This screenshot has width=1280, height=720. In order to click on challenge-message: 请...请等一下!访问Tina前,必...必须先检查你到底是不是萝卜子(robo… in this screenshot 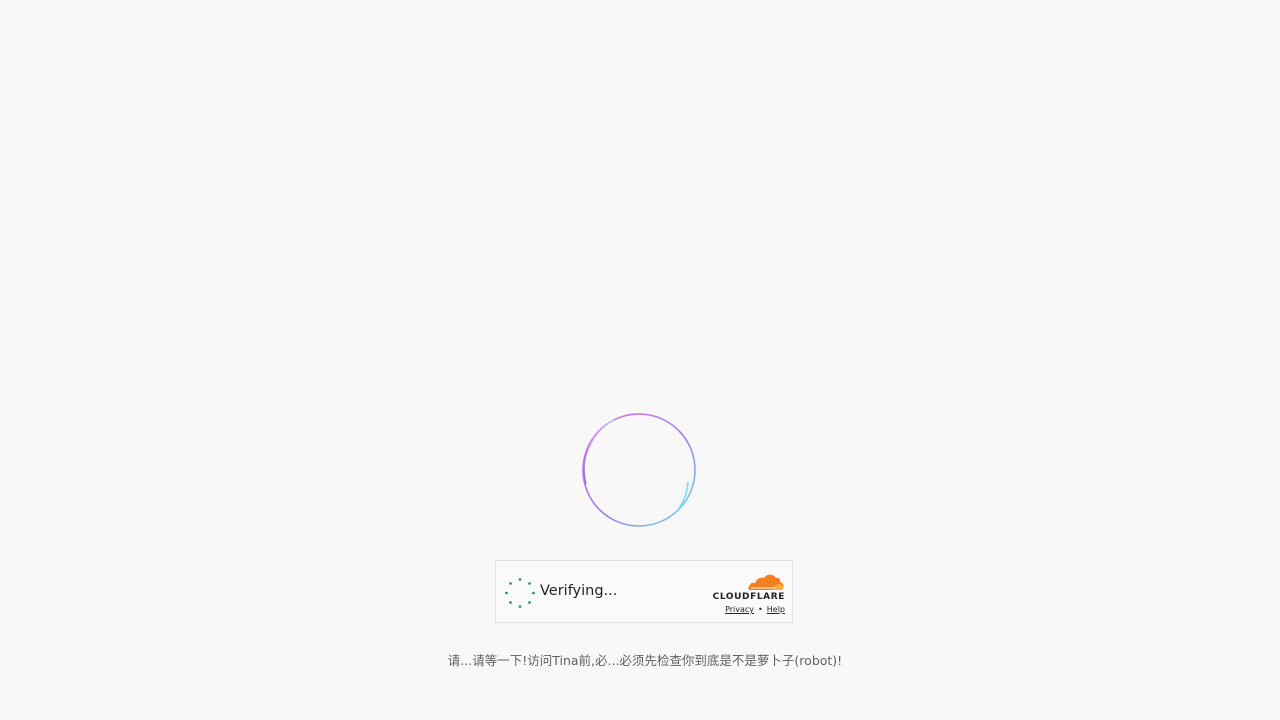, I will do `click(645, 660)`.